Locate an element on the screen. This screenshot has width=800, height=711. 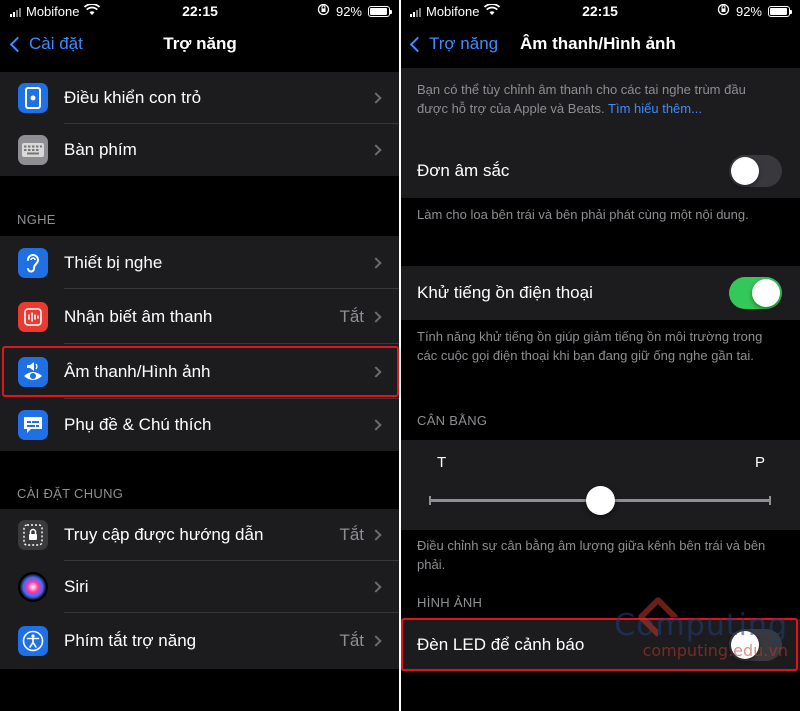
noise-cancel-group: Khử tiếng ồn điện thoại is located at coordinates (600, 293).